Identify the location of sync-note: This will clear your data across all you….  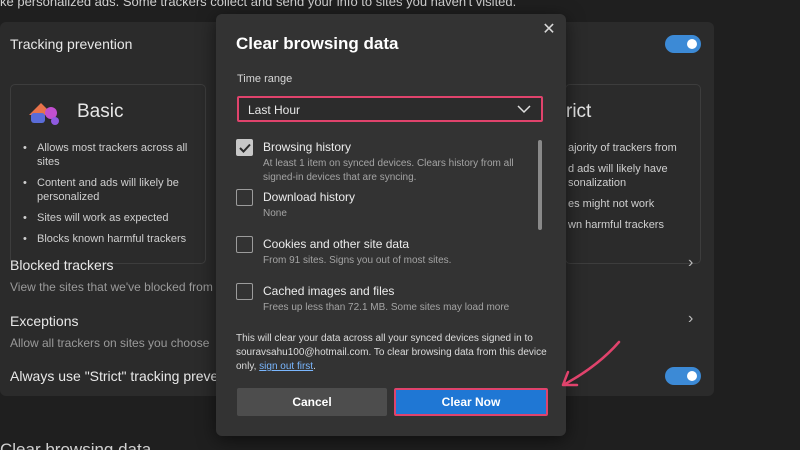
(393, 353).